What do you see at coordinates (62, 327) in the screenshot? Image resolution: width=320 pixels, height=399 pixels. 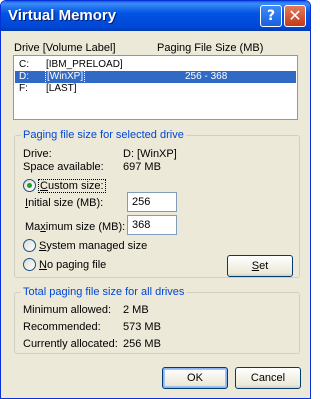 I see `recommended-label: Recommended:` at bounding box center [62, 327].